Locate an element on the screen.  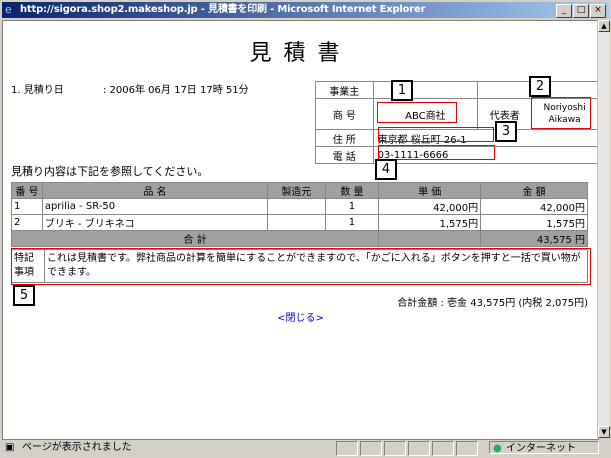
callout-badge-1: 1 is located at coordinates (402, 90).